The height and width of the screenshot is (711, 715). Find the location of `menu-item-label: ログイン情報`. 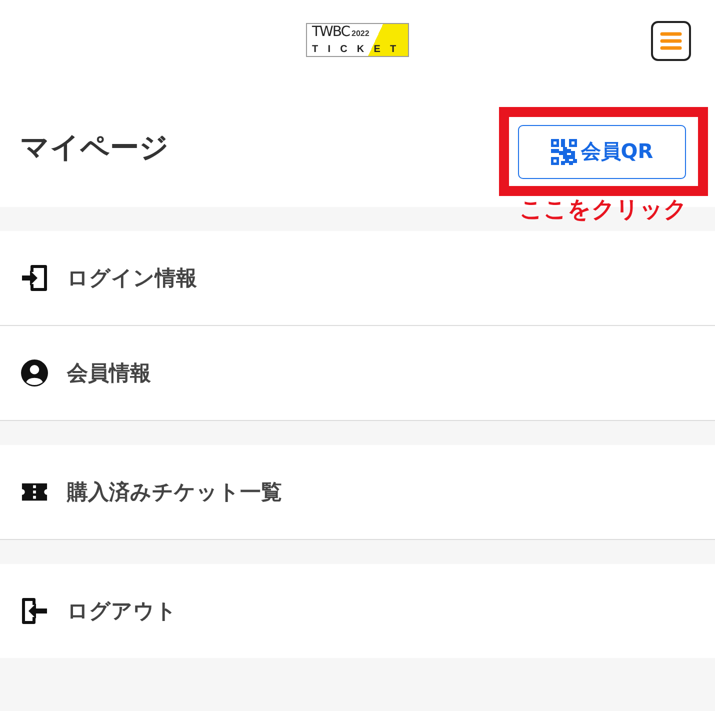

menu-item-label: ログイン情報 is located at coordinates (132, 278).